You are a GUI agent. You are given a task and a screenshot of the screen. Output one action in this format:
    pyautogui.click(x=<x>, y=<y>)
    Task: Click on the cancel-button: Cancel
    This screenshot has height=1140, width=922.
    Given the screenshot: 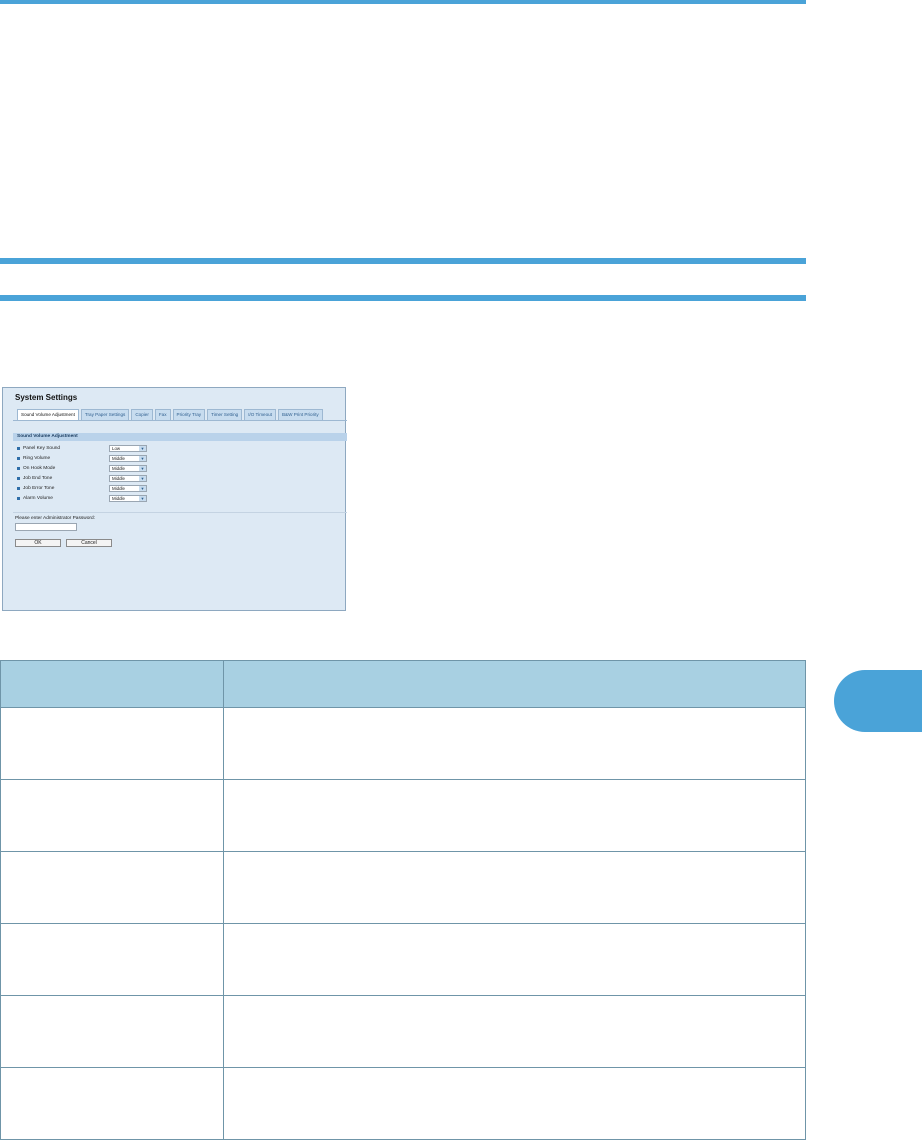 What is the action you would take?
    pyautogui.click(x=89, y=543)
    